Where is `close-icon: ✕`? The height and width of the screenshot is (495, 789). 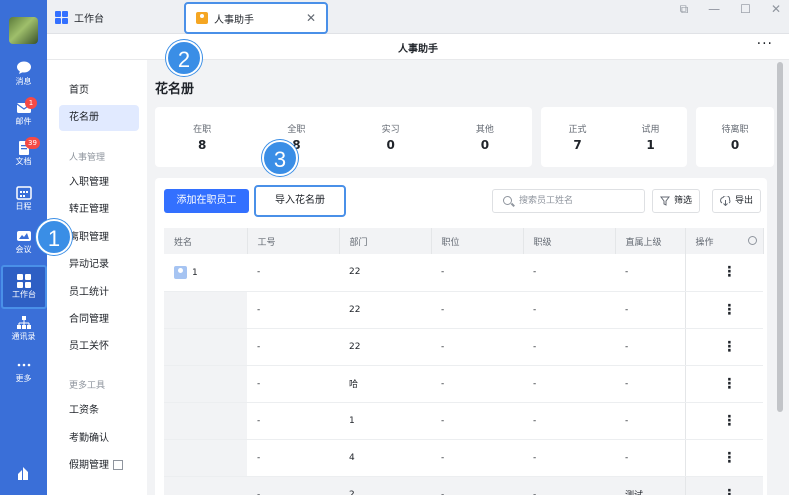
close-icon: ✕ is located at coordinates (311, 18).